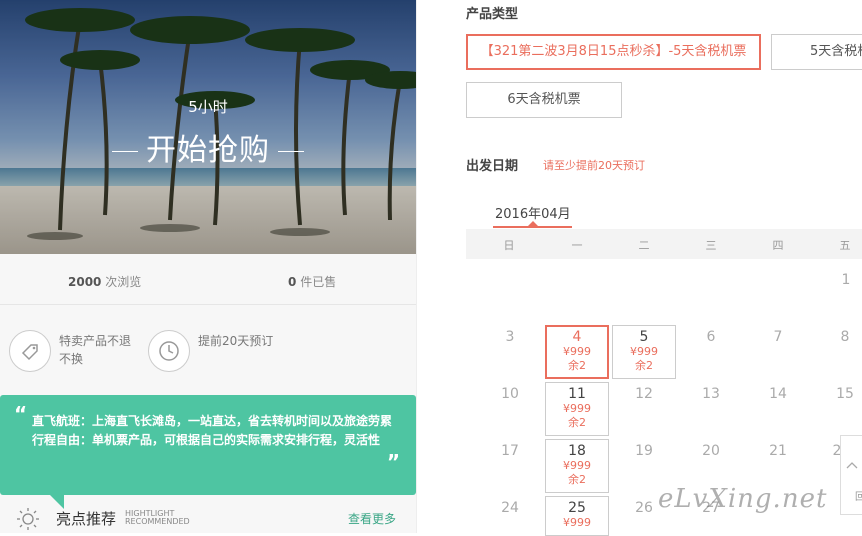 The height and width of the screenshot is (536, 862). Describe the element at coordinates (312, 282) in the screenshot. I see `sold-stat: 0 件已售` at that location.